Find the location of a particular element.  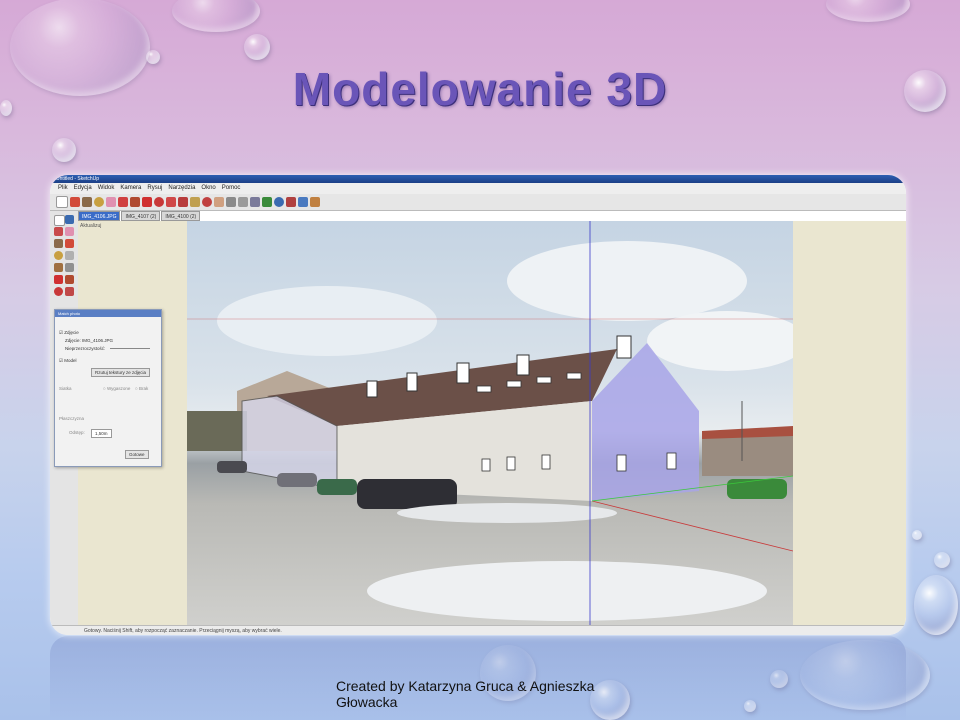

model-checkbox-label: Model is located at coordinates (70, 360).